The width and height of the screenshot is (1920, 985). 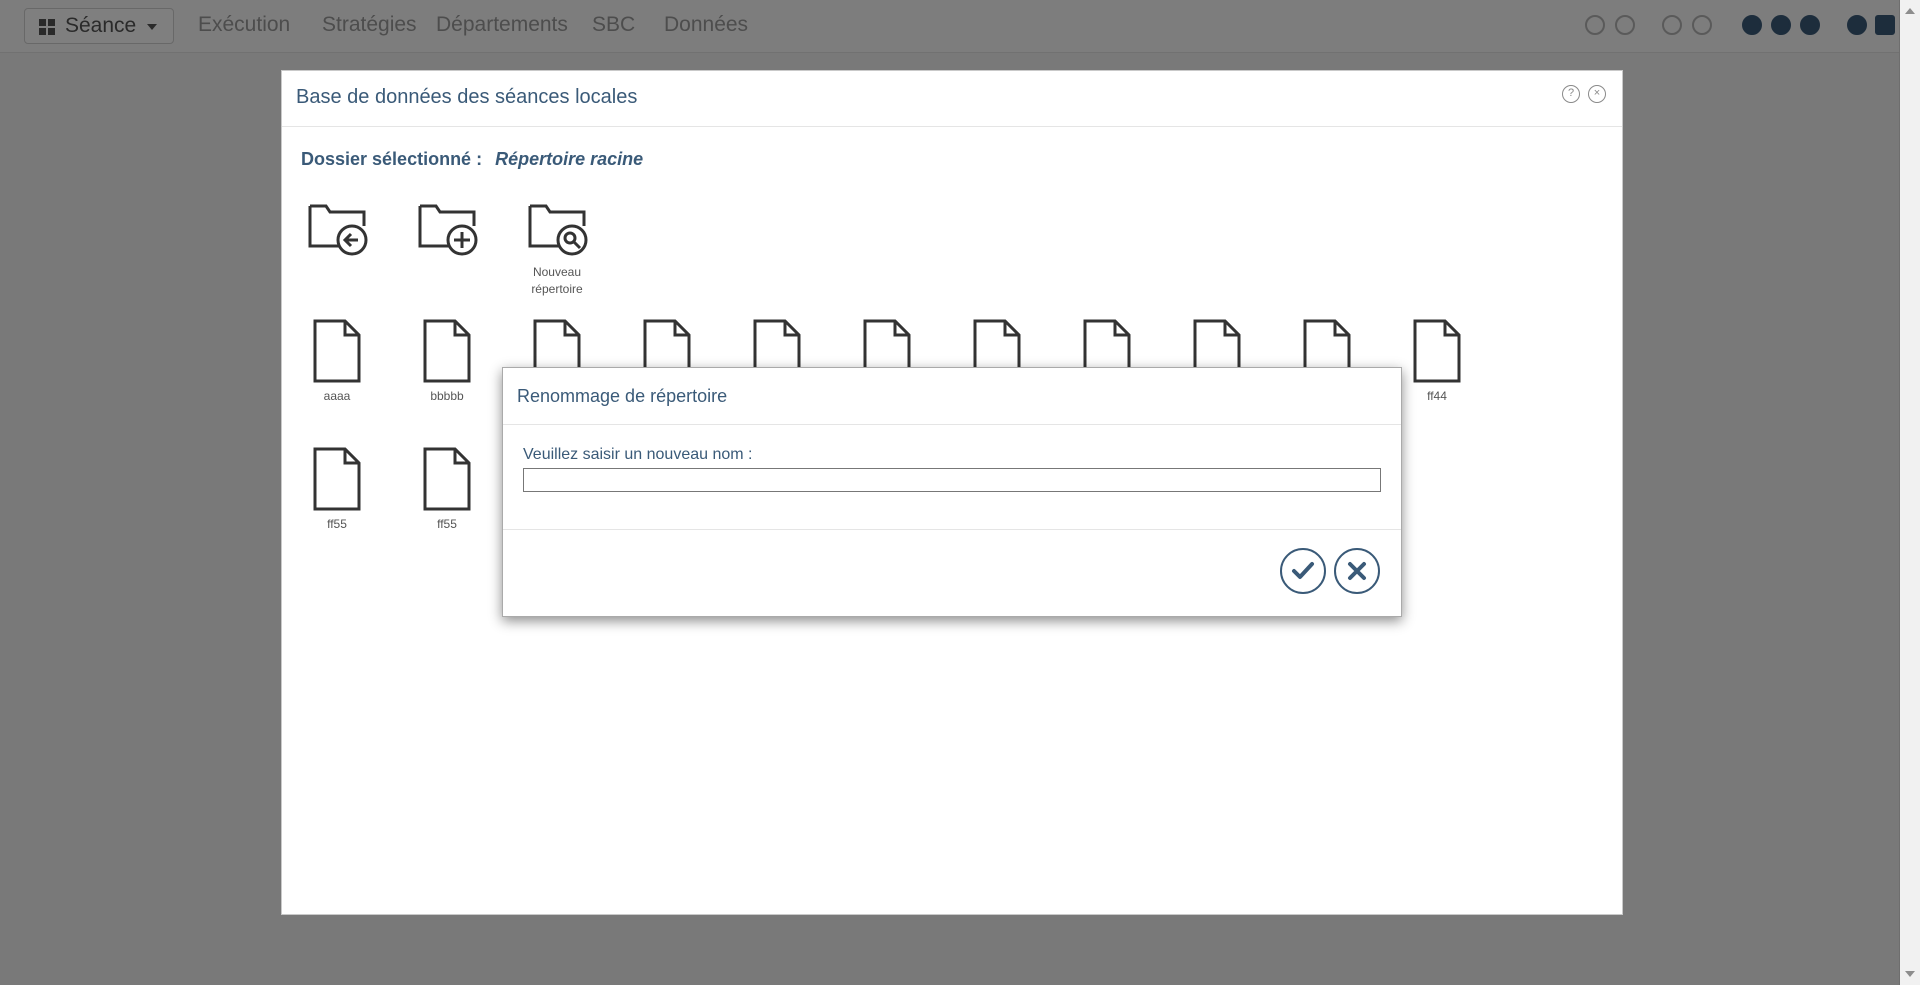 What do you see at coordinates (1910, 11) in the screenshot?
I see `scroll-up-icon` at bounding box center [1910, 11].